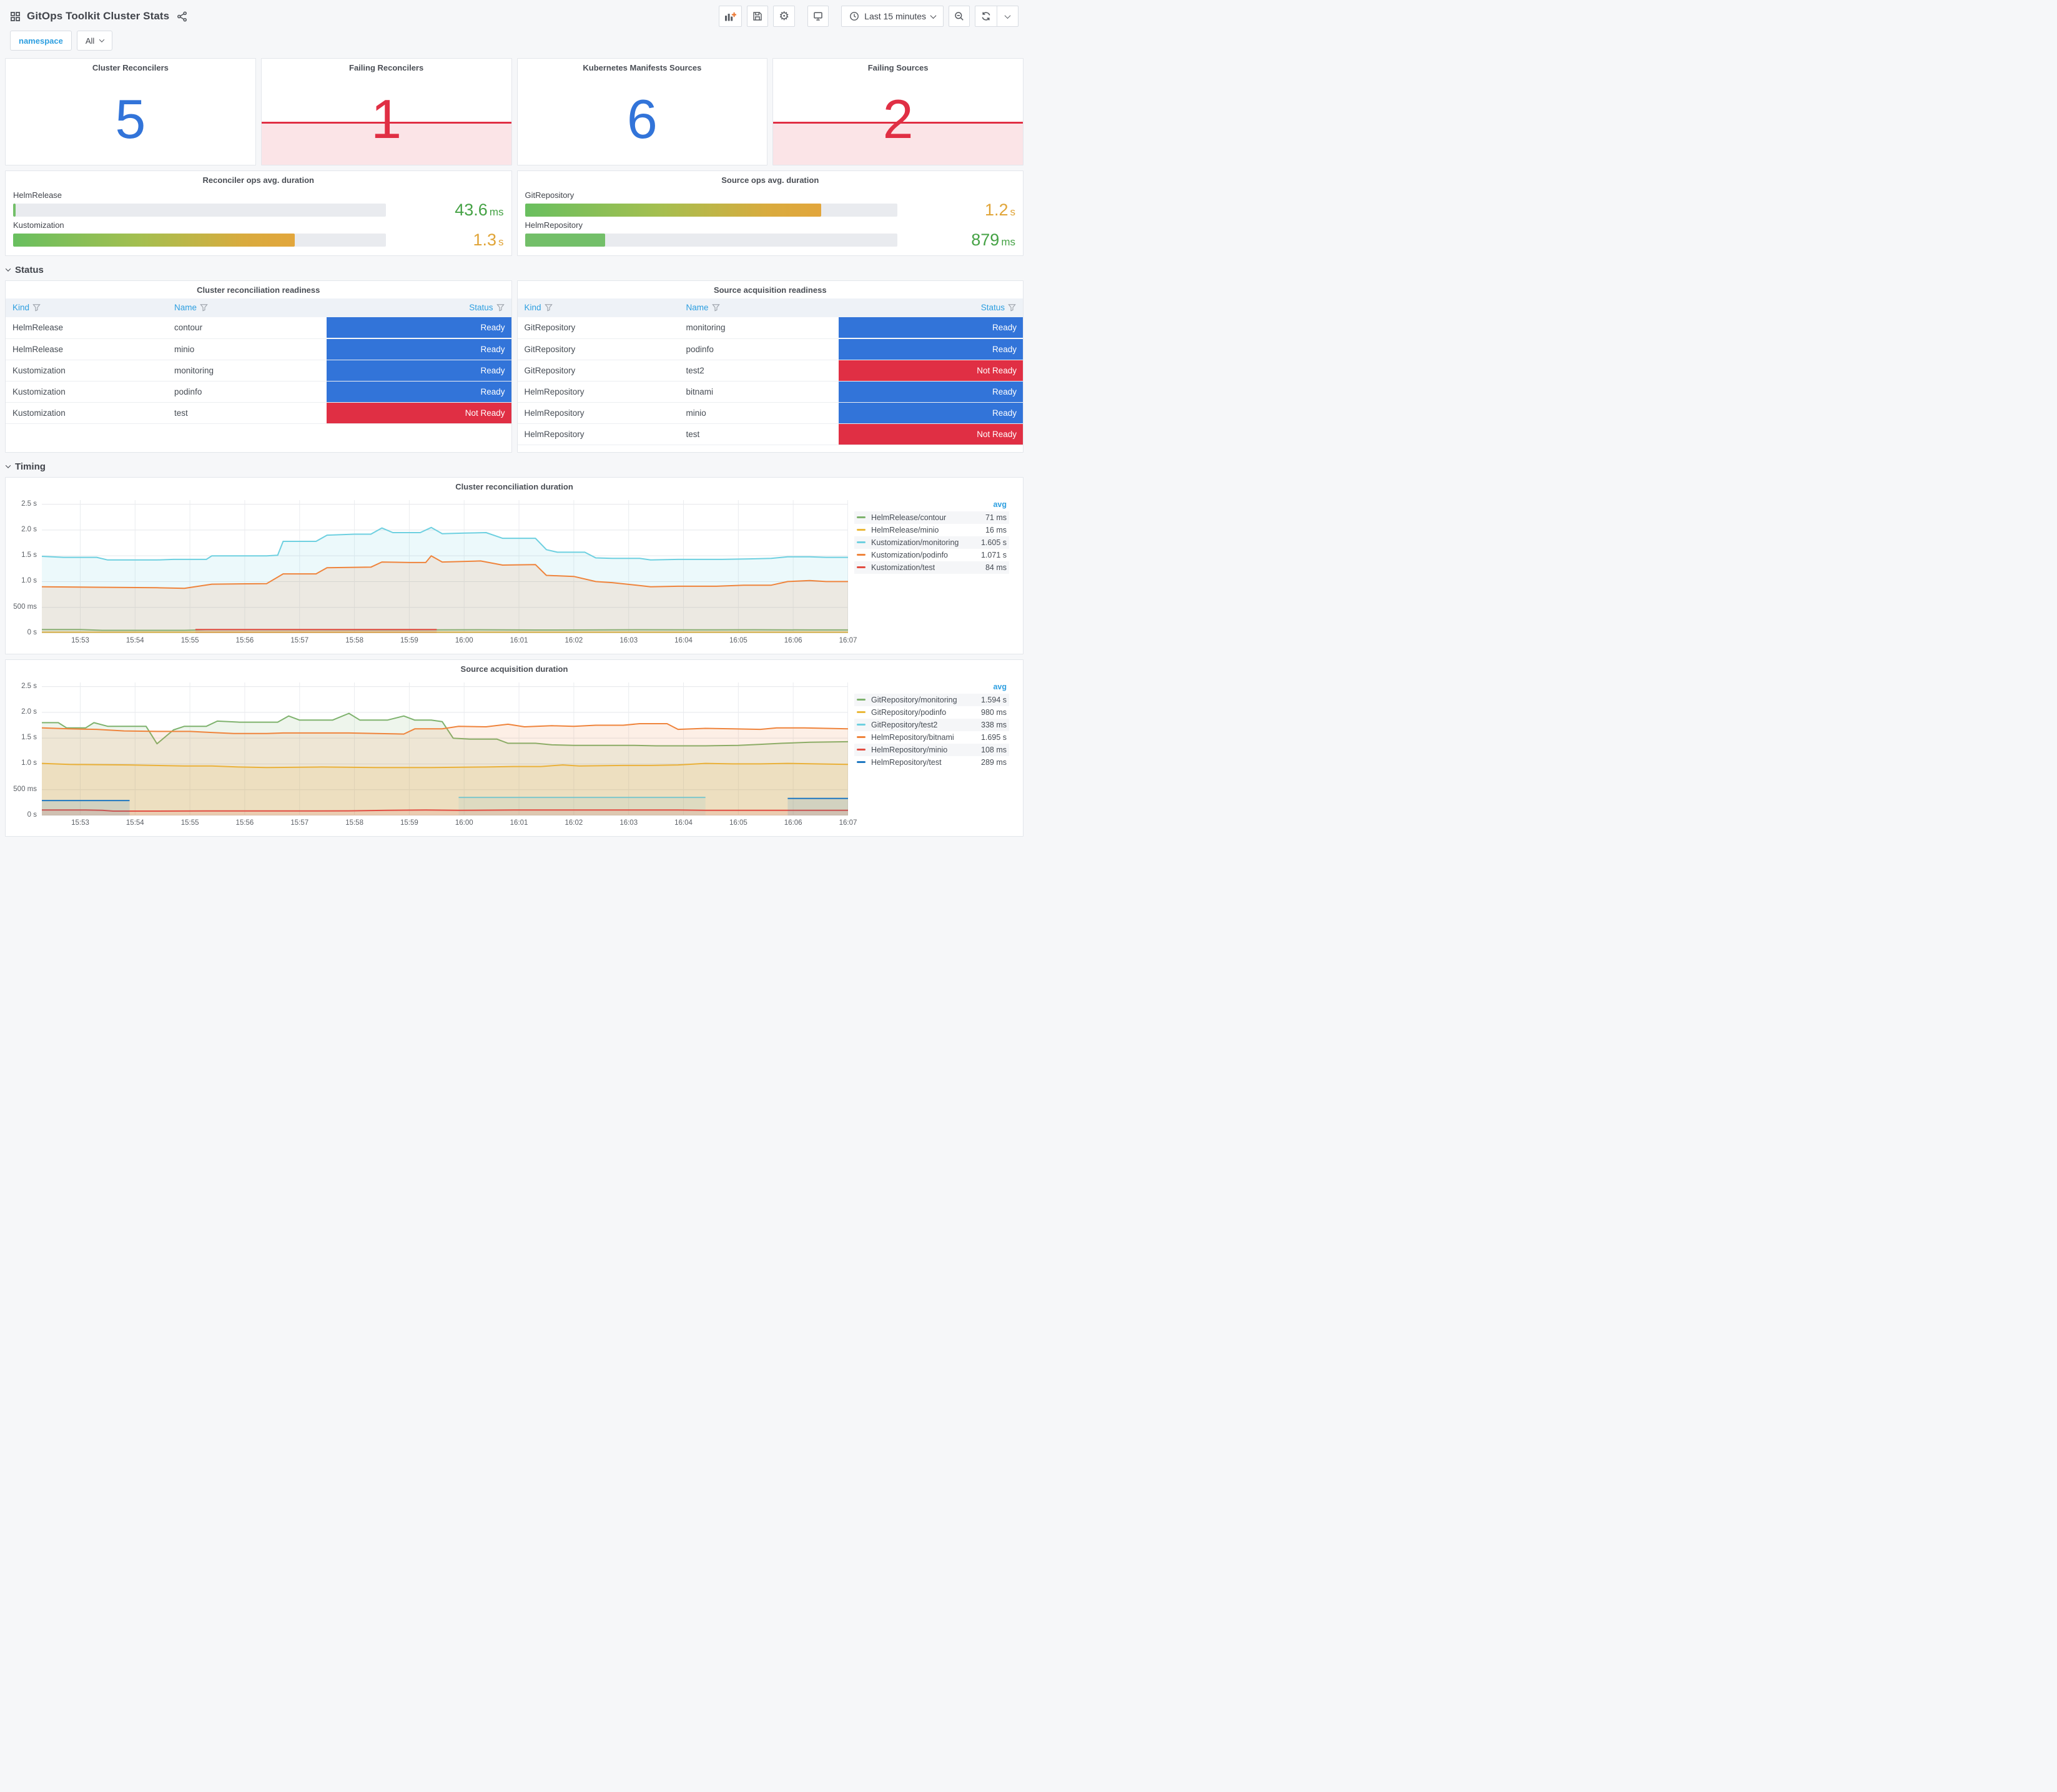 The height and width of the screenshot is (1792, 2057). What do you see at coordinates (258, 413) in the screenshot?
I see `table-row: Kustomization test Not Ready` at bounding box center [258, 413].